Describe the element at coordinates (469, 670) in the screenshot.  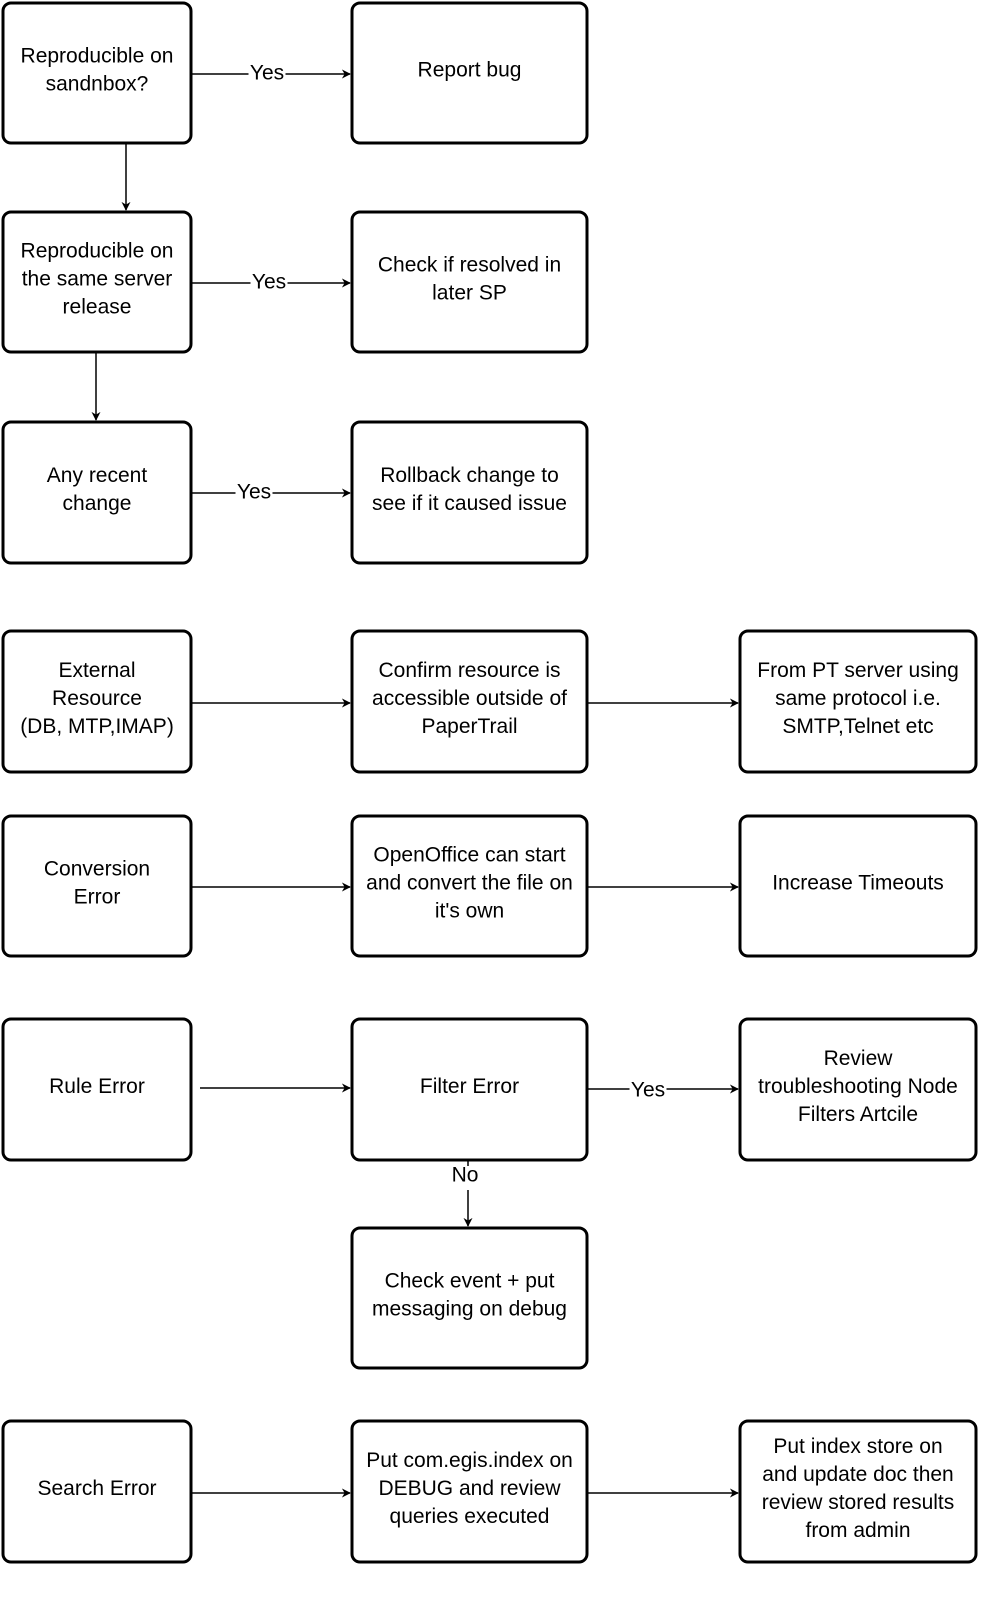
I see `node-label: Confirm resource is` at that location.